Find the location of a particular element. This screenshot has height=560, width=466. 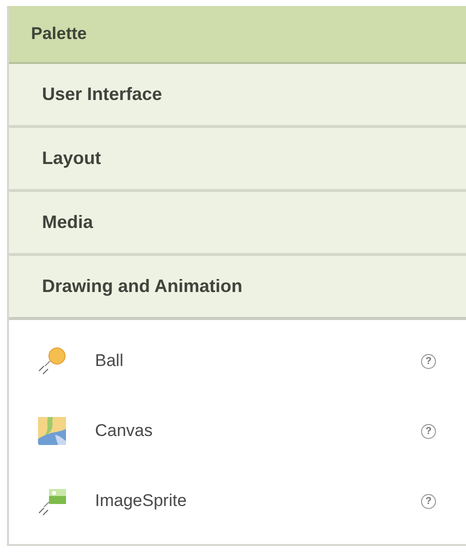

category-header: User Interface is located at coordinates (237, 96).